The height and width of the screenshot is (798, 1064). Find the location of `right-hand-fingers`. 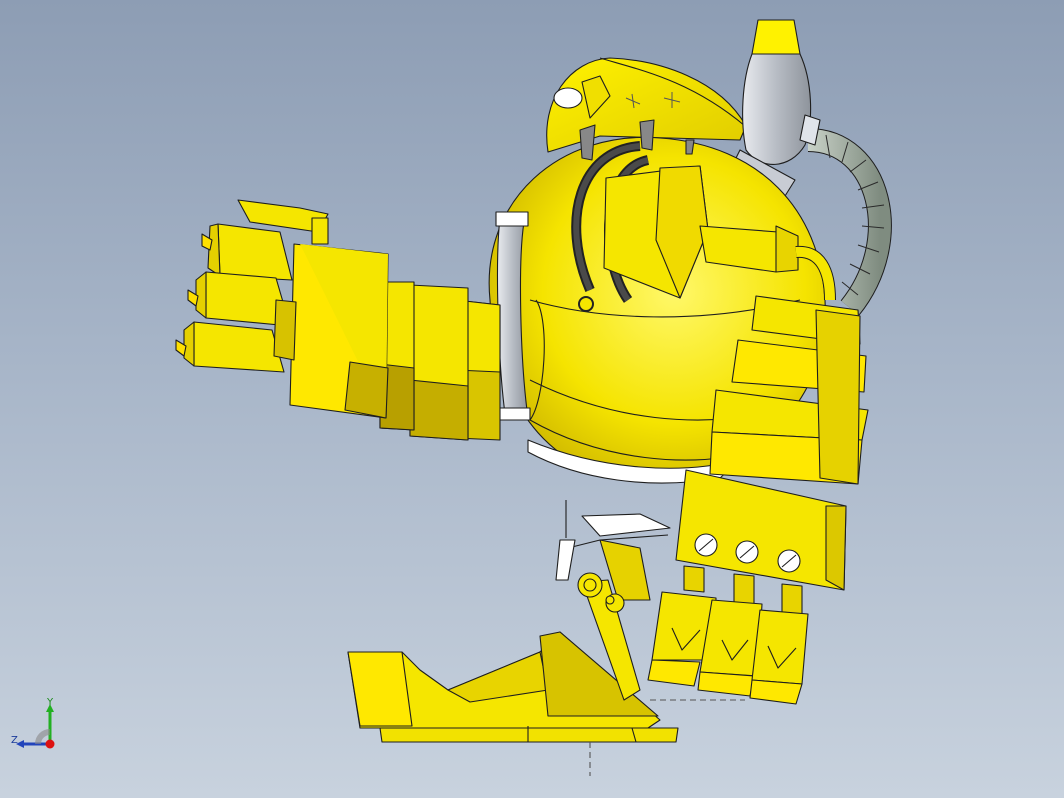

right-hand-fingers is located at coordinates (728, 635).